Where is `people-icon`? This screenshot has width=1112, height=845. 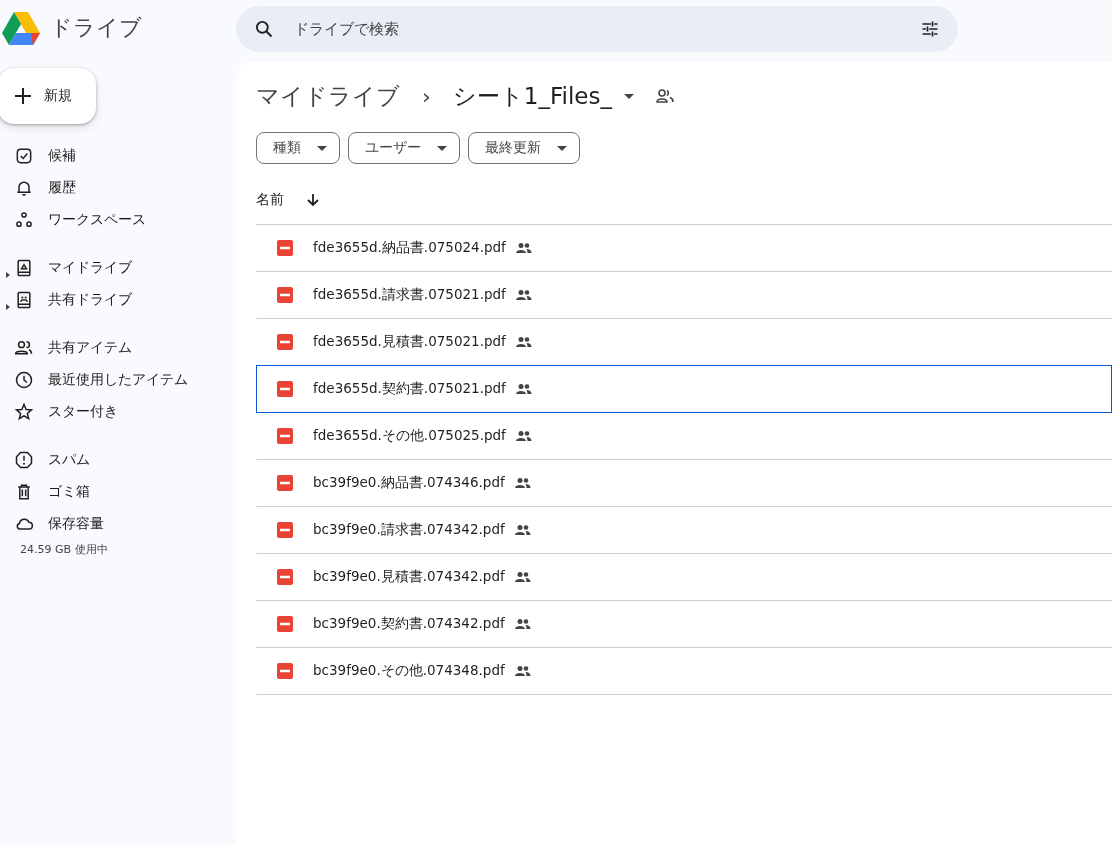 people-icon is located at coordinates (24, 348).